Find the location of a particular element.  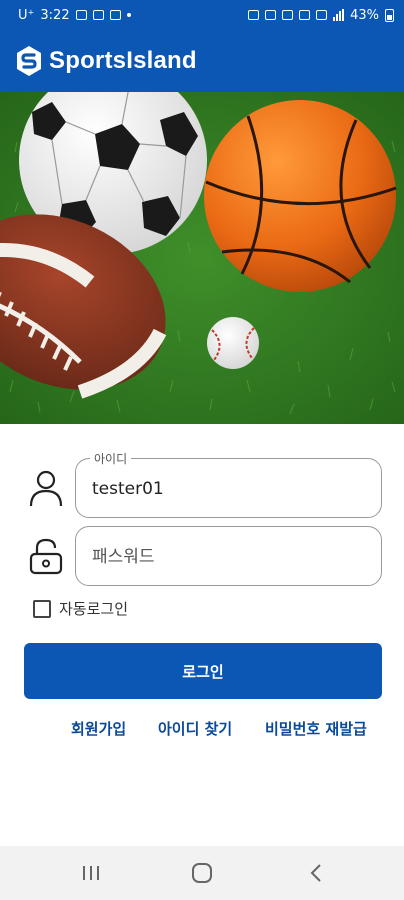

id-row: 아이디 is located at coordinates (202, 484).